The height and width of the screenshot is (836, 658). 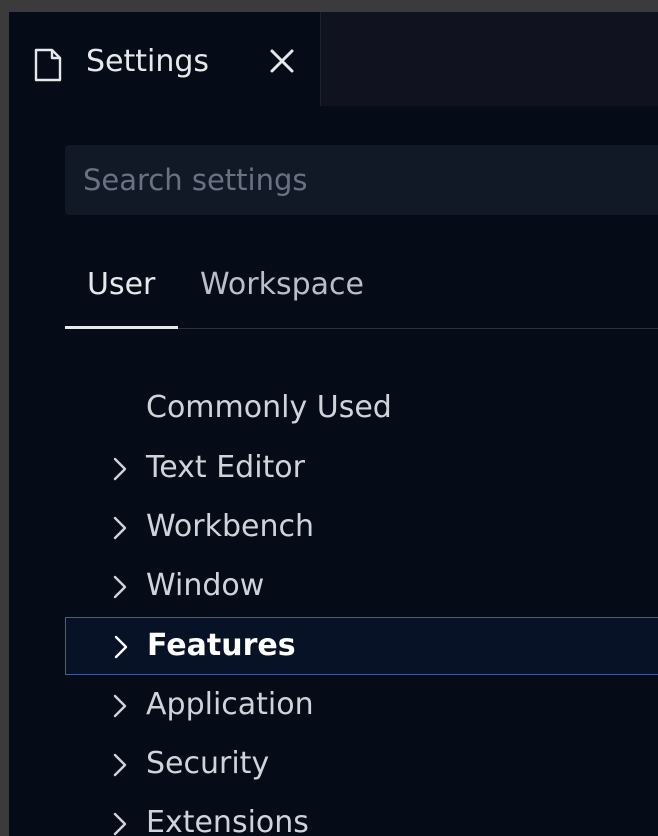 I want to click on toc-item-label: Commonly Used, so click(x=269, y=407).